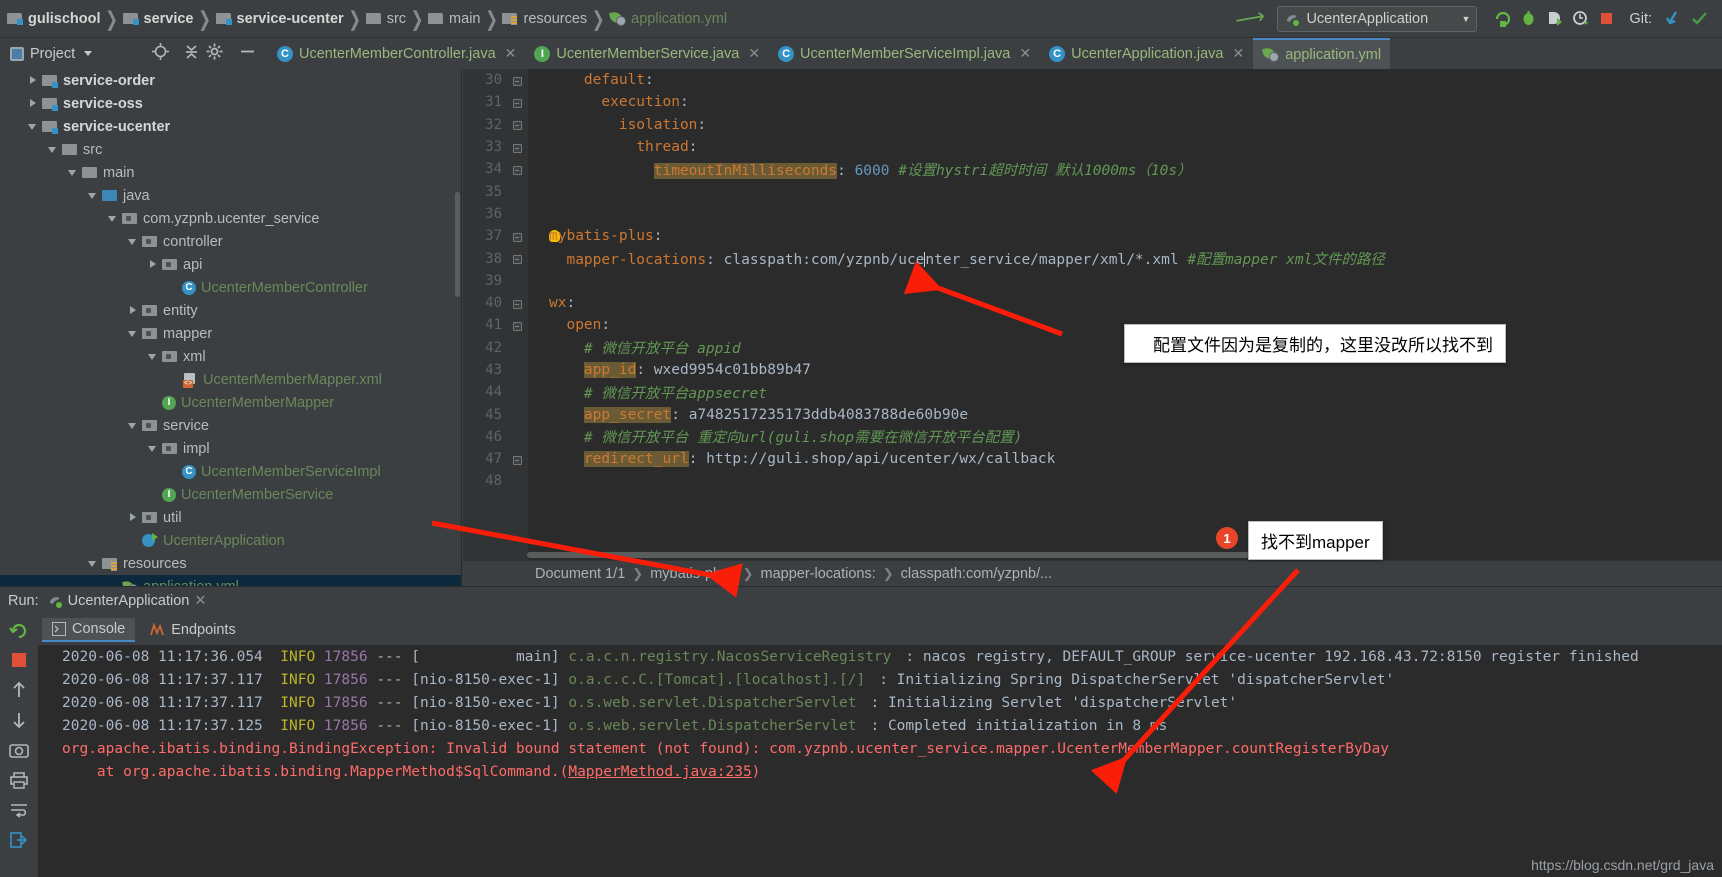 The height and width of the screenshot is (877, 1722). I want to click on rerun-icon, so click(19, 630).